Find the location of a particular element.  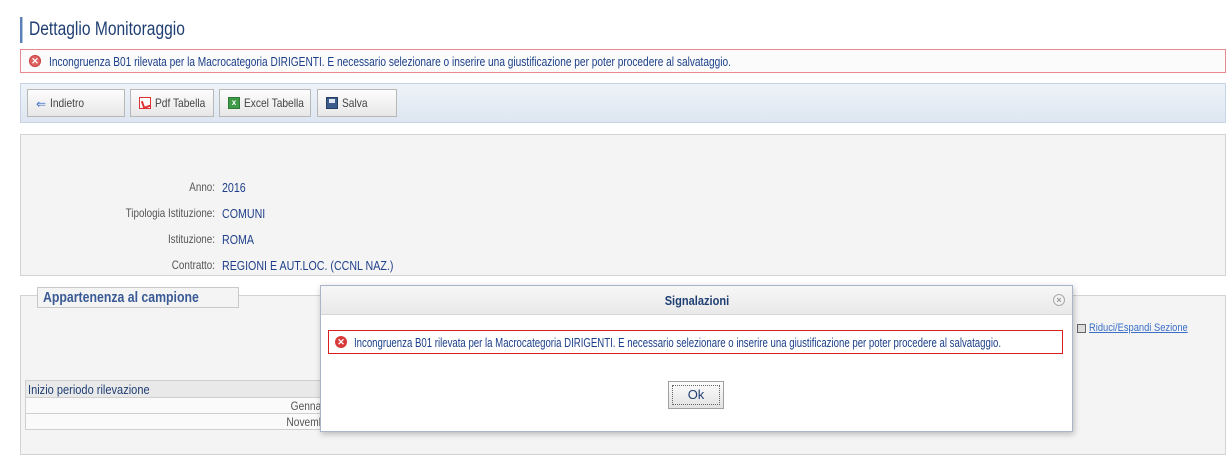

anno-value: 2016 is located at coordinates (234, 187).